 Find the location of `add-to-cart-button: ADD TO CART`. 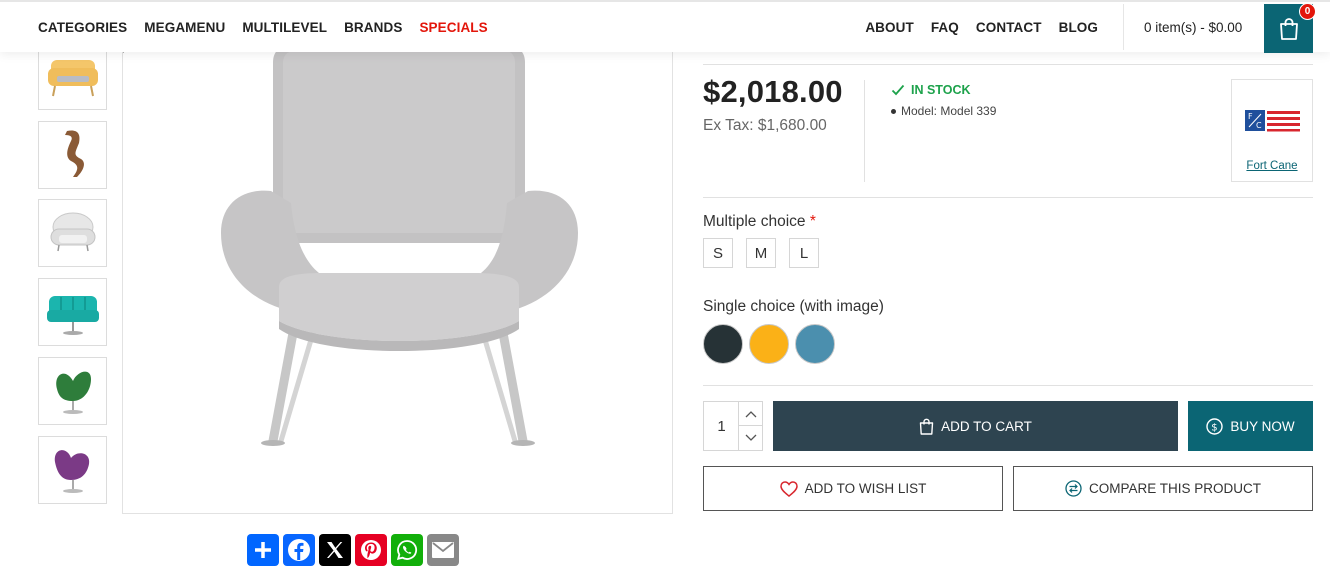

add-to-cart-button: ADD TO CART is located at coordinates (975, 426).